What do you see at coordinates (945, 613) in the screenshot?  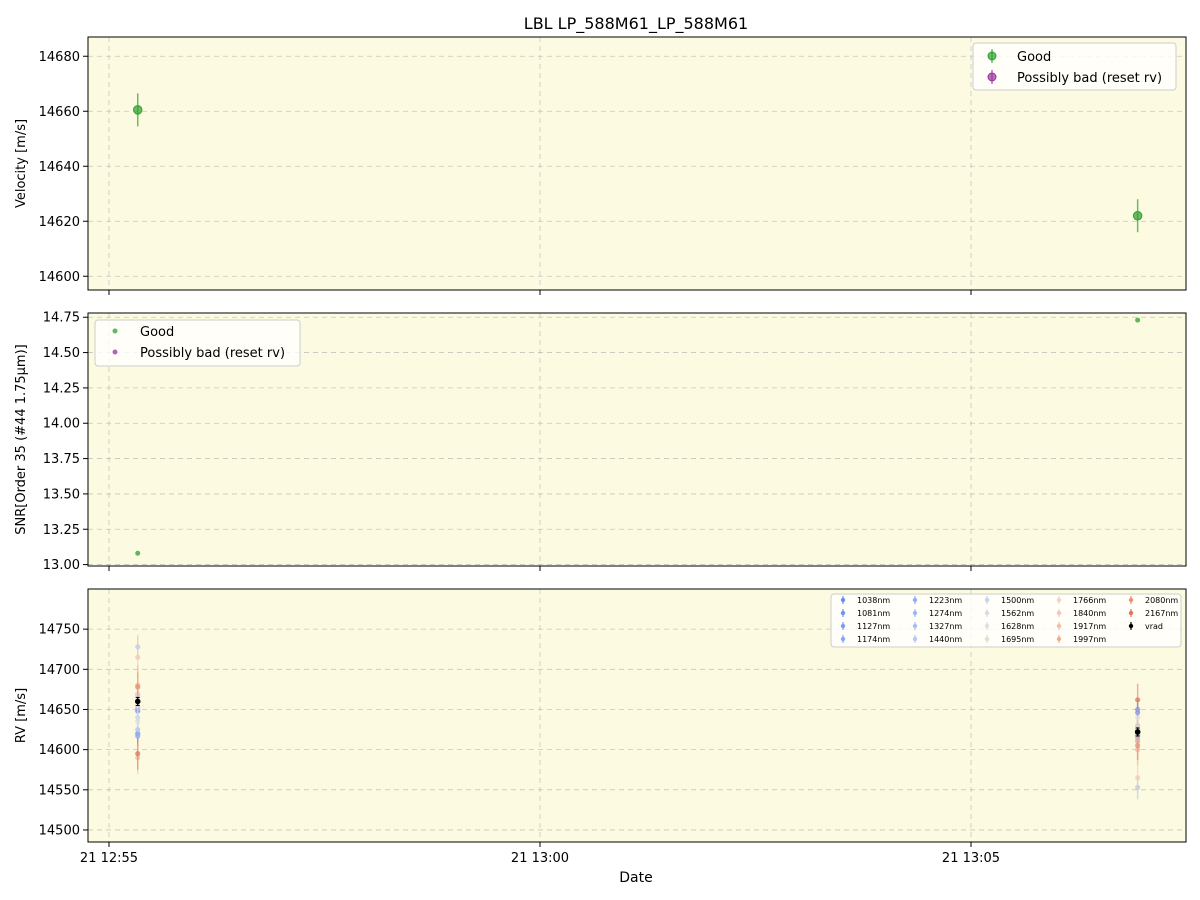 I see `legend-label: 1274nm` at bounding box center [945, 613].